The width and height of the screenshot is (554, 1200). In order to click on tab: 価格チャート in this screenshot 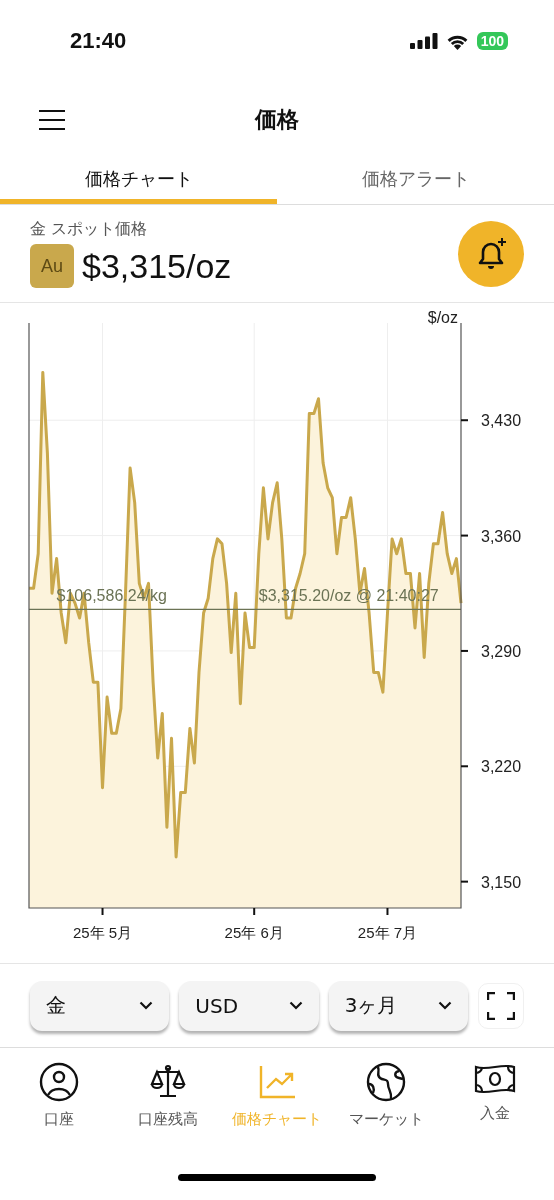, I will do `click(138, 181)`.